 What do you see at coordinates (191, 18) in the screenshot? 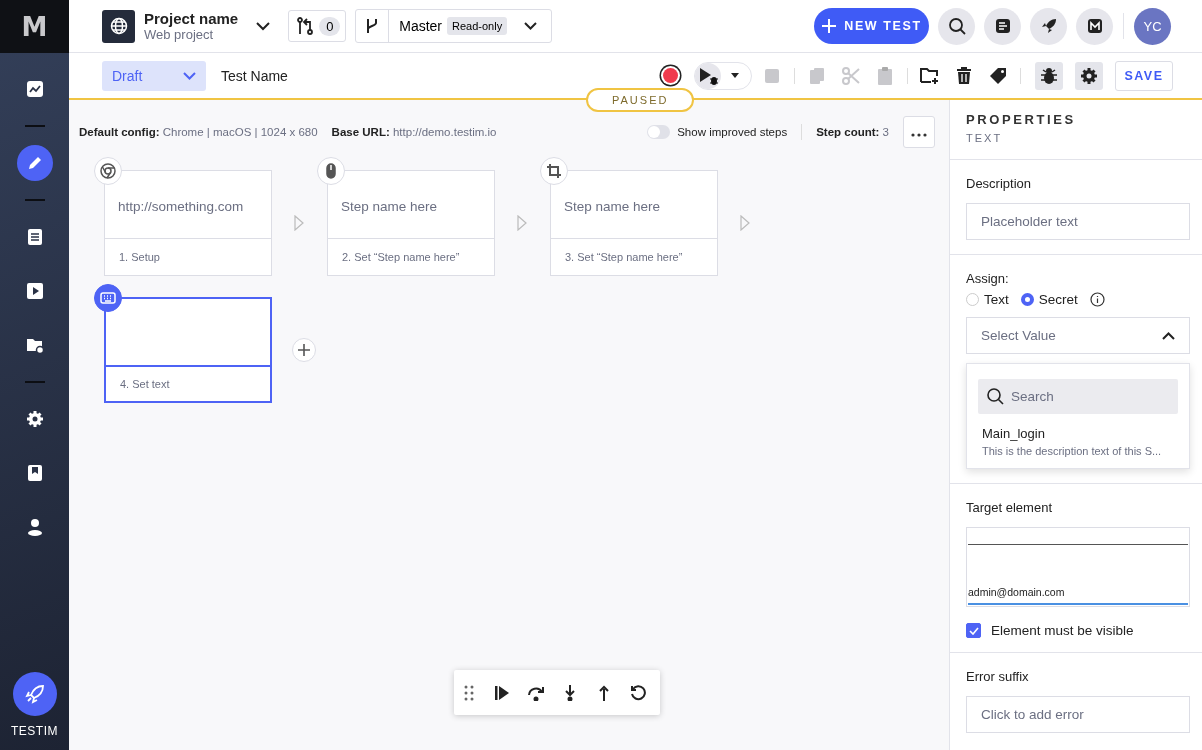
I see `project-name: Project name` at bounding box center [191, 18].